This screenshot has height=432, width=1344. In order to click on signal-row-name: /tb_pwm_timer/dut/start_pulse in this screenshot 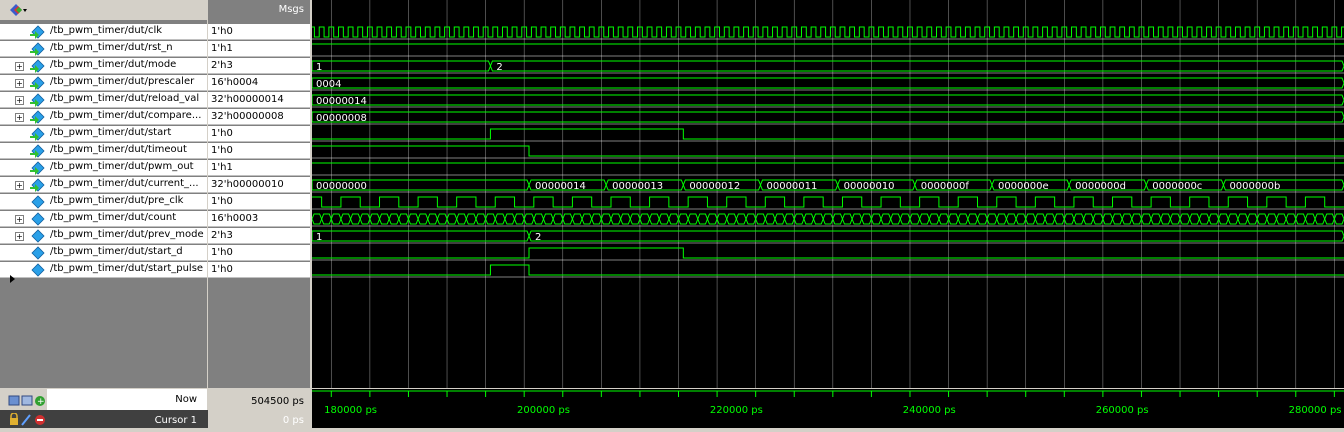, I will do `click(103, 270)`.